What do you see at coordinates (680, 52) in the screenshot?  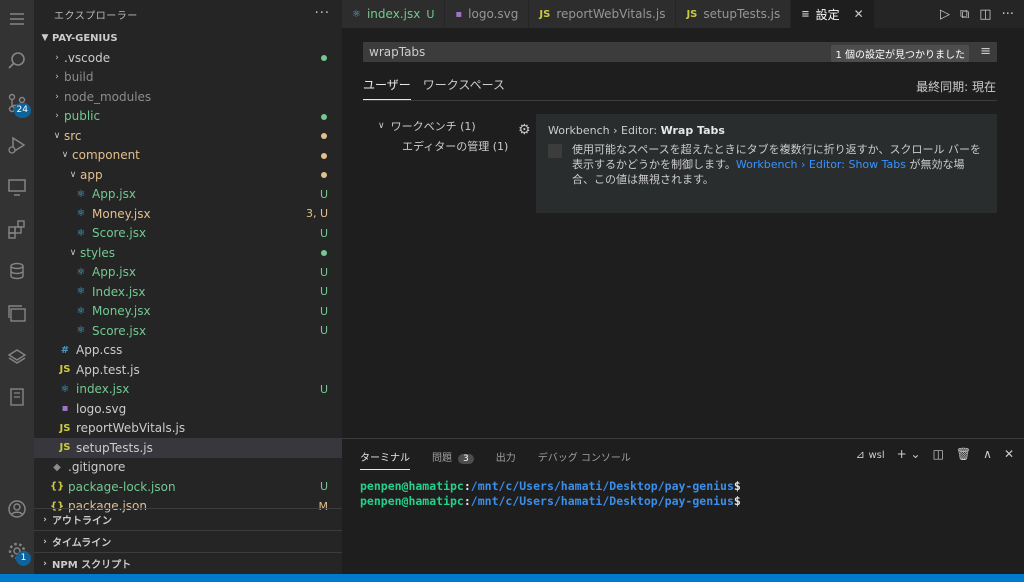 I see `settings-search-input: wrapTabs 1 個の設定が見つかりました ≡` at bounding box center [680, 52].